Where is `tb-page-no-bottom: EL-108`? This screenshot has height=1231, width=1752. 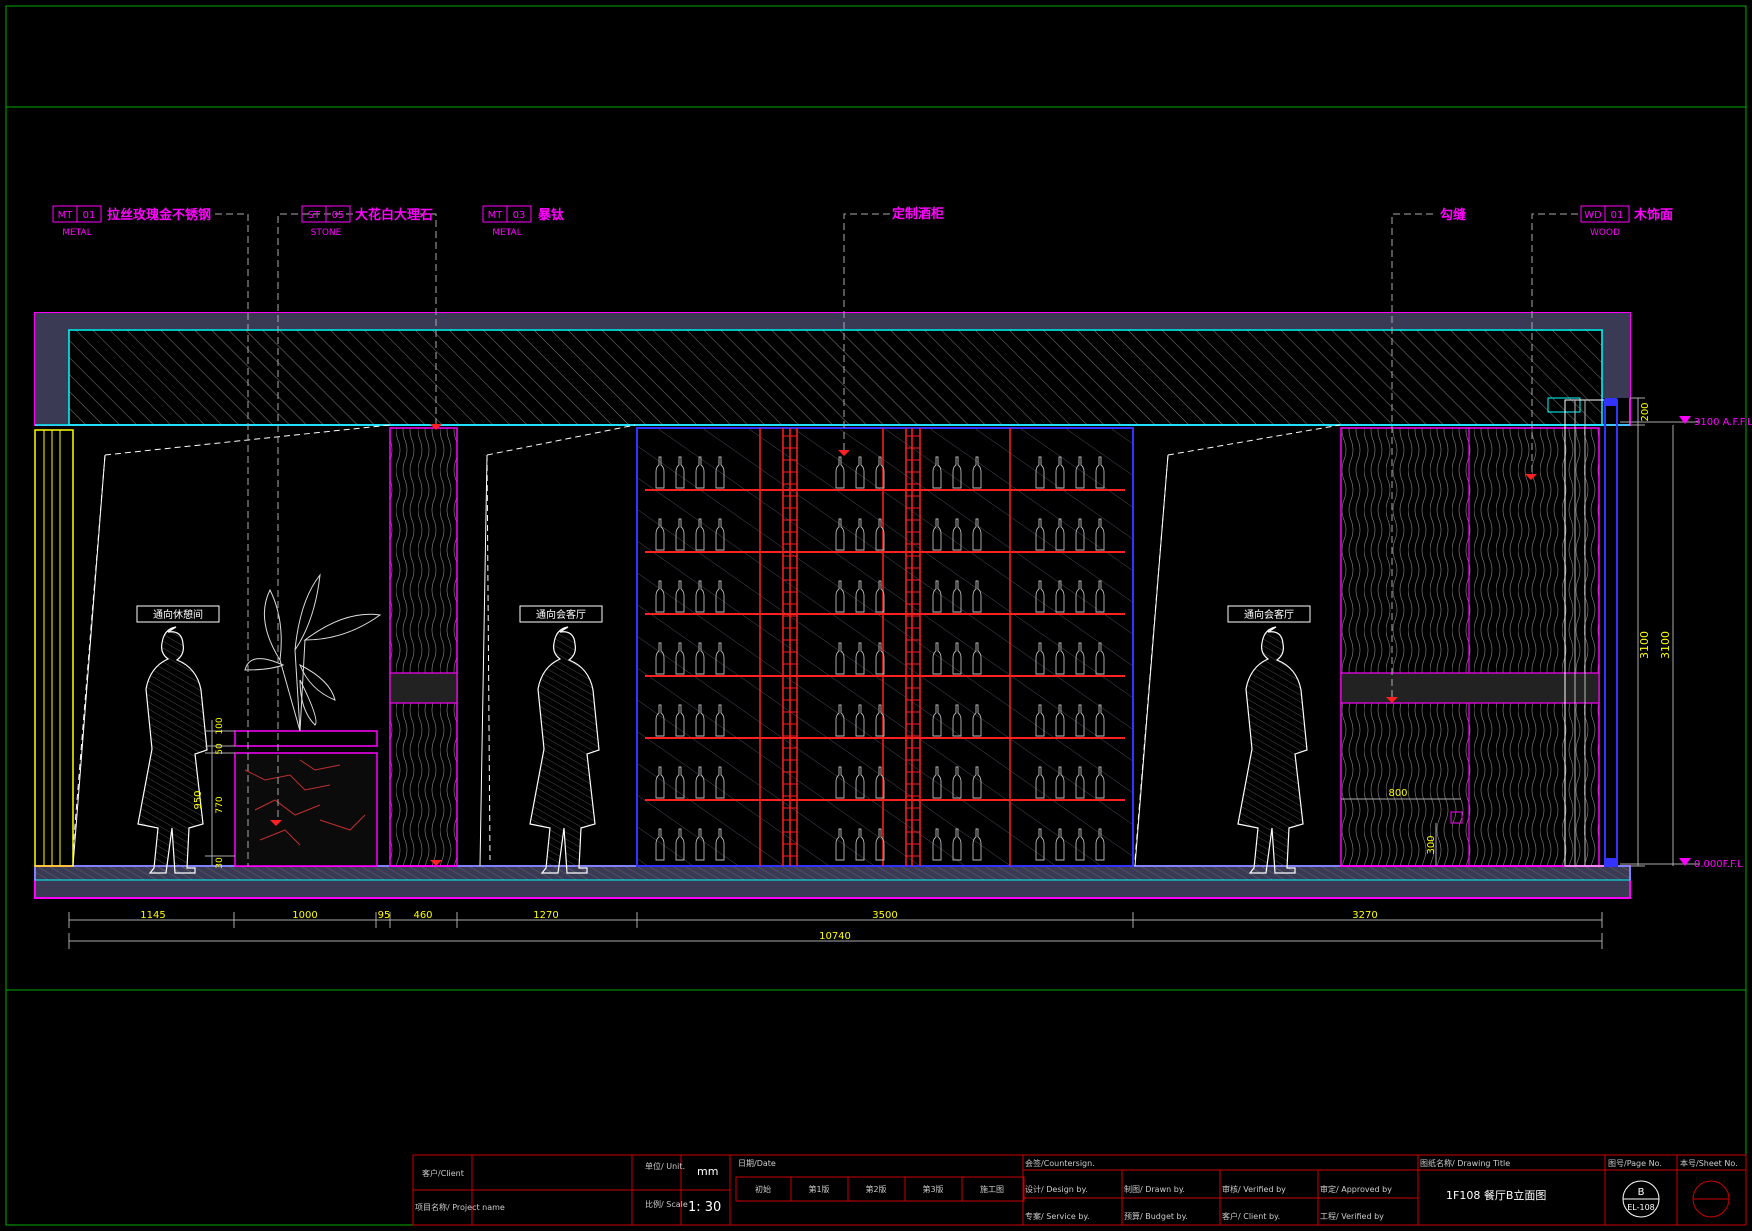
tb-page-no-bottom: EL-108 is located at coordinates (1641, 1207).